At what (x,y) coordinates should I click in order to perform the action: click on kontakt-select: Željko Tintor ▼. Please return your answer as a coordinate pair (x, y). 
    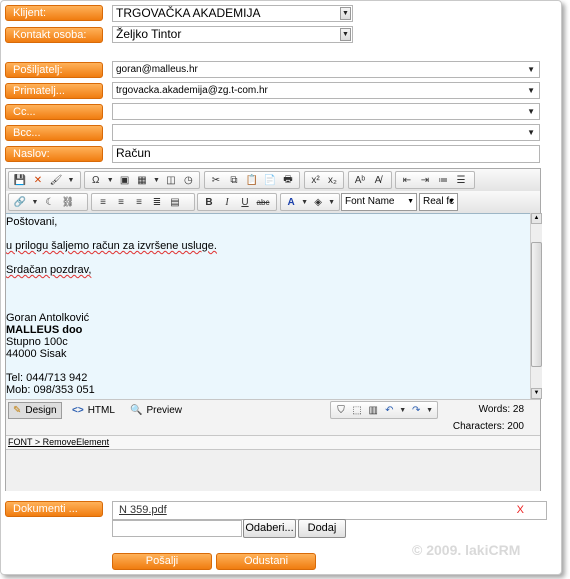
    Looking at the image, I should click on (232, 34).